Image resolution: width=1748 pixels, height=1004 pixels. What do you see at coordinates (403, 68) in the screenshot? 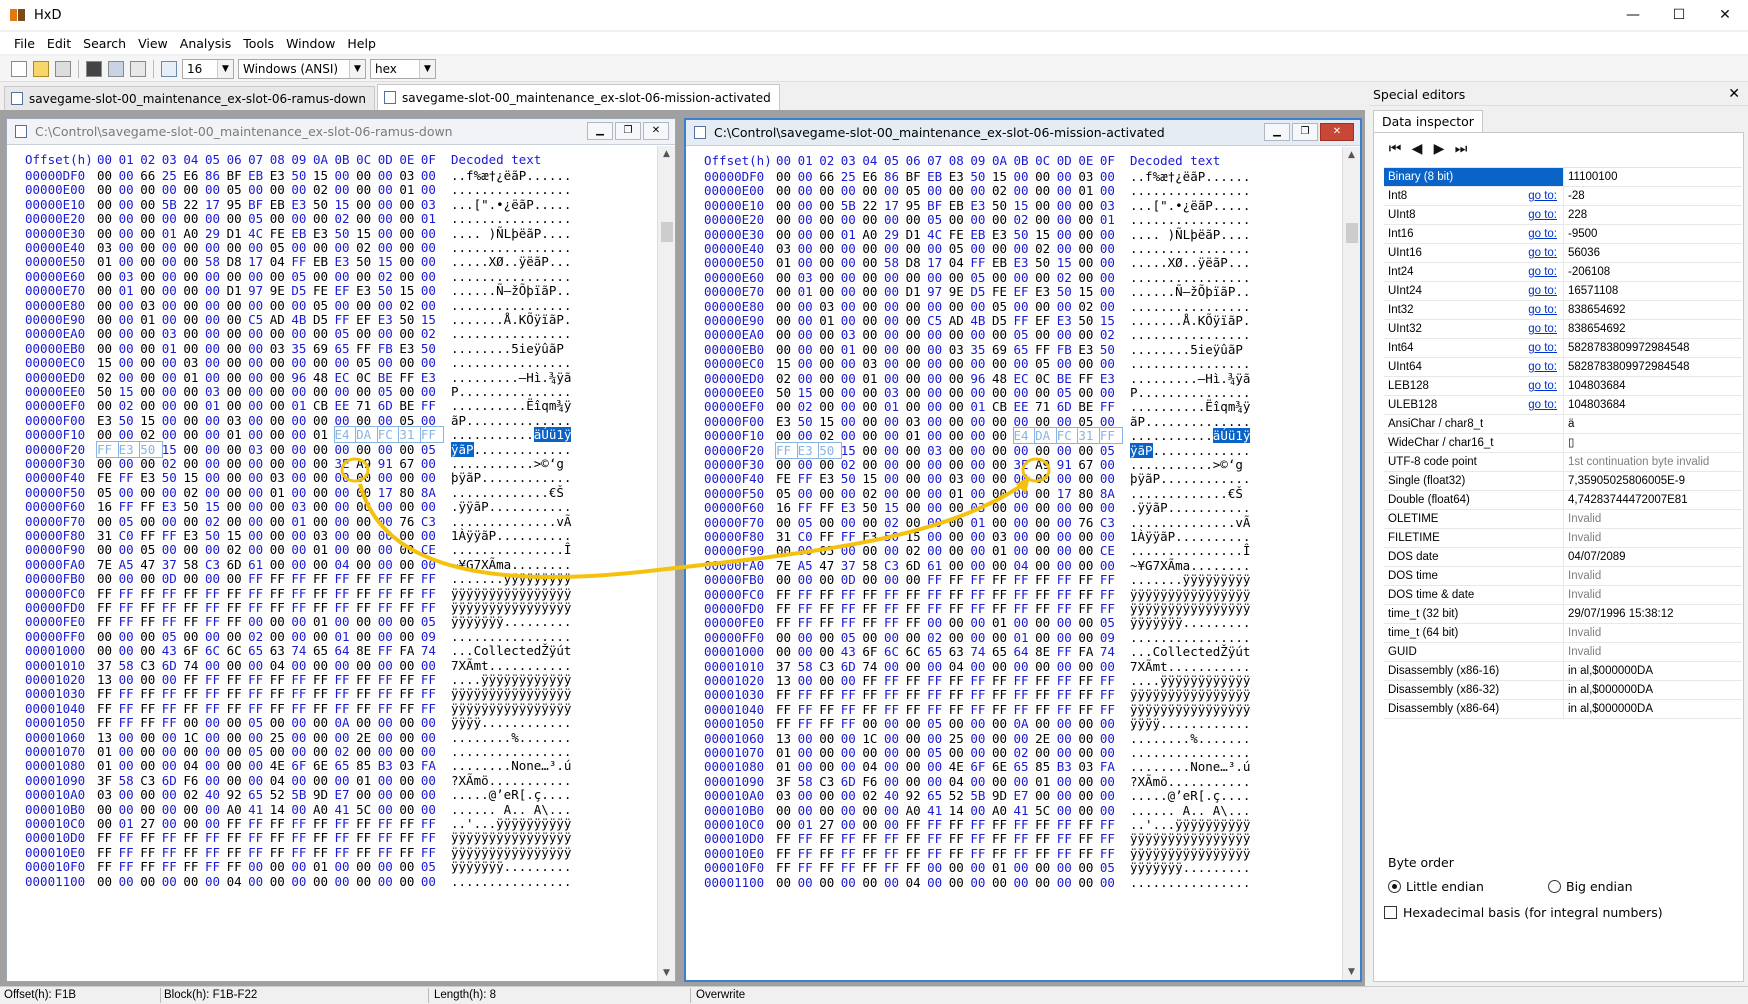
I see `display-select: hex ▼` at bounding box center [403, 68].